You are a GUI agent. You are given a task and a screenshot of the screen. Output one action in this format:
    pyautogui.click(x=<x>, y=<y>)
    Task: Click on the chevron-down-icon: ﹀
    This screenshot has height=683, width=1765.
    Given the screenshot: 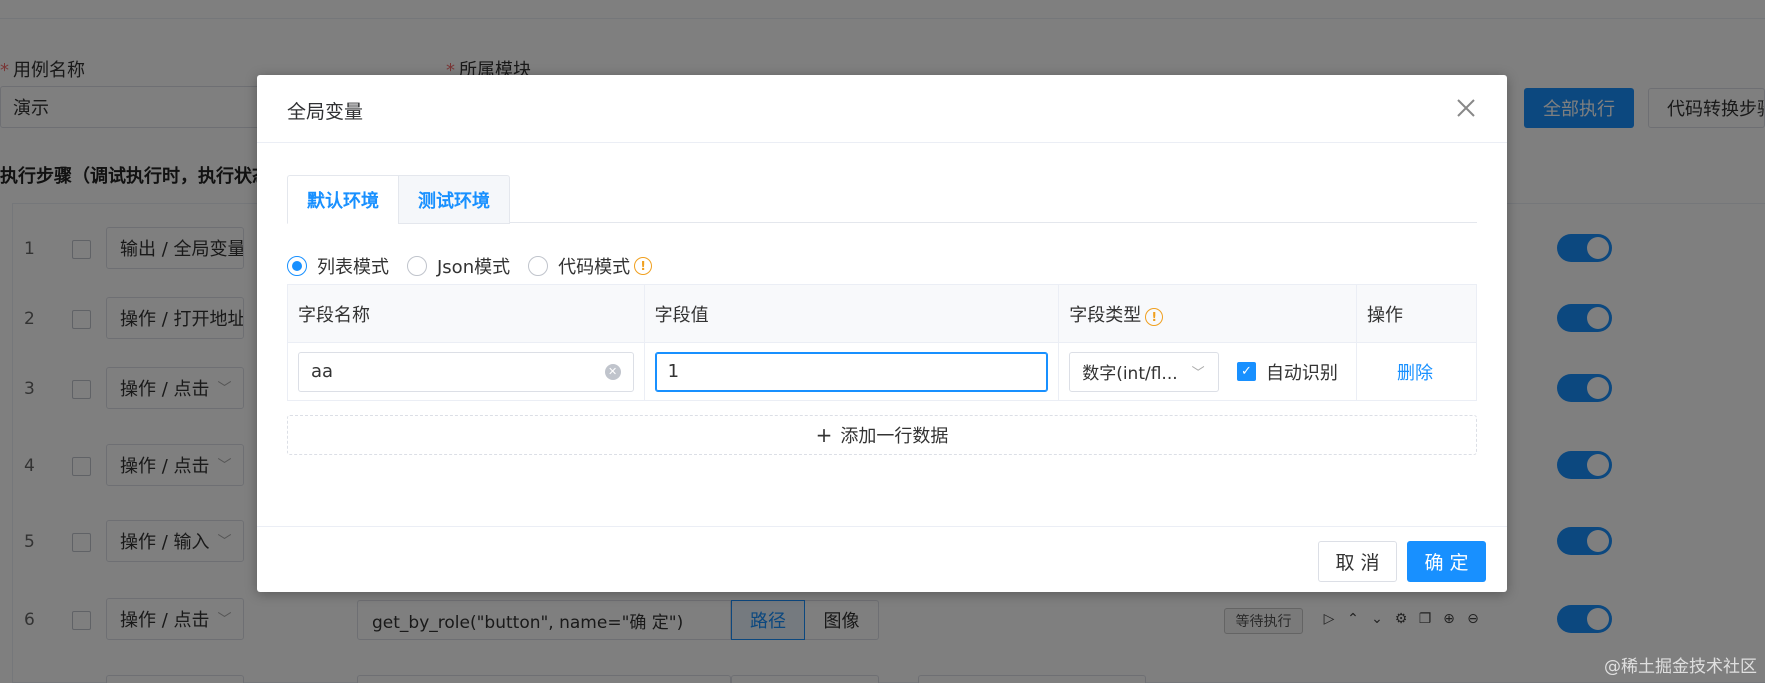 What is the action you would take?
    pyautogui.click(x=1198, y=373)
    